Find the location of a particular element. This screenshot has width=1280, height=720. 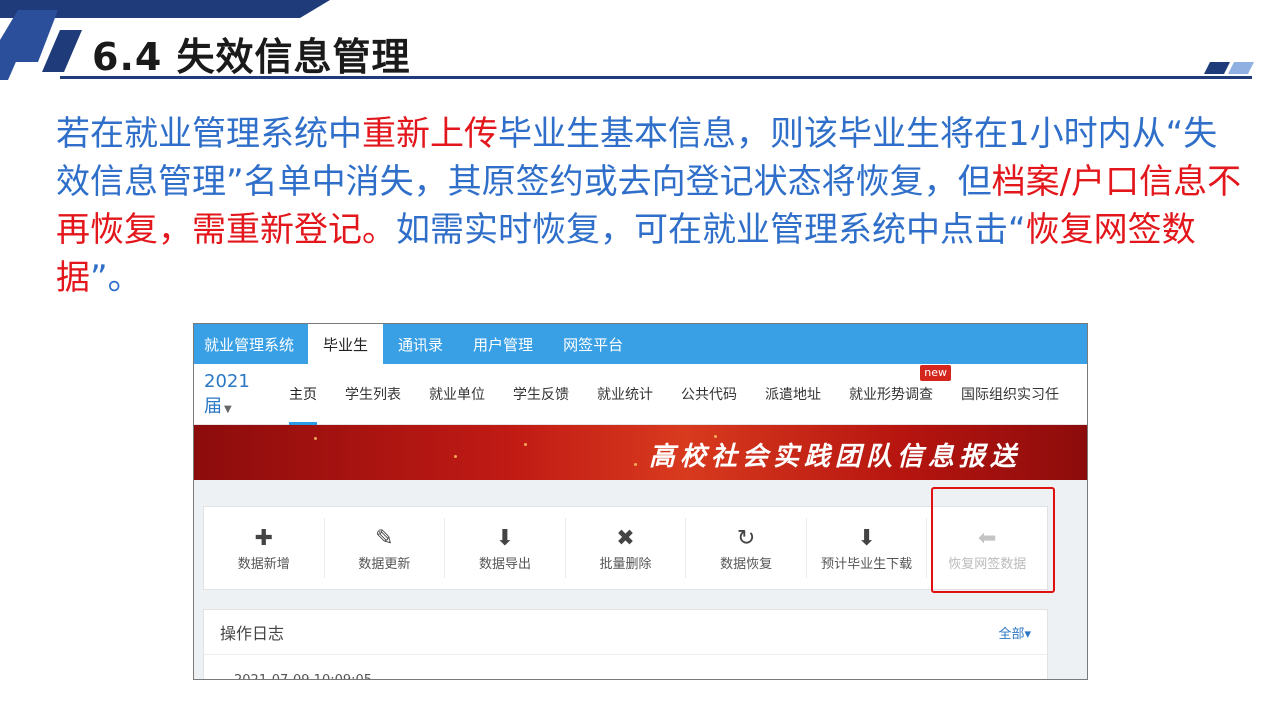

subnav-employment-stats: 就业统计 is located at coordinates (625, 394).